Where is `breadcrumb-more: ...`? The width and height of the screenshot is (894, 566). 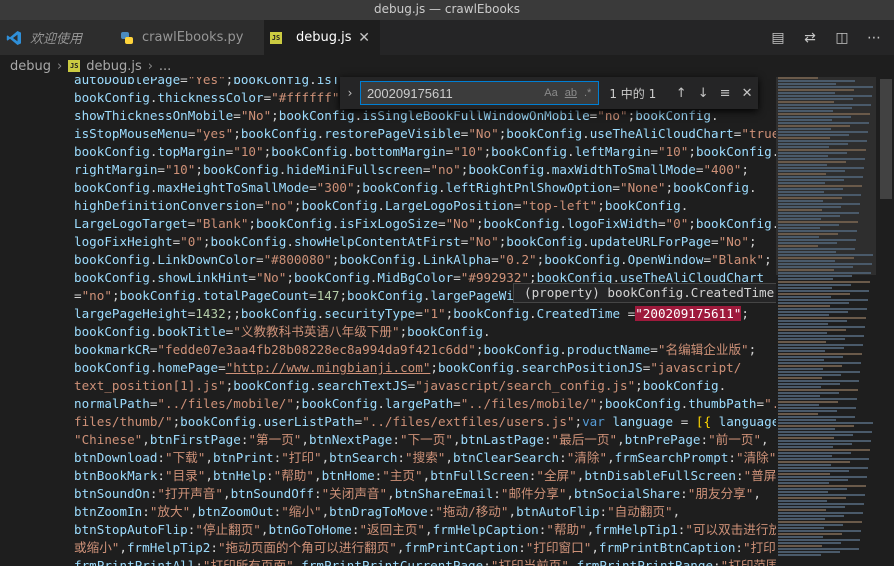 breadcrumb-more: ... is located at coordinates (165, 66).